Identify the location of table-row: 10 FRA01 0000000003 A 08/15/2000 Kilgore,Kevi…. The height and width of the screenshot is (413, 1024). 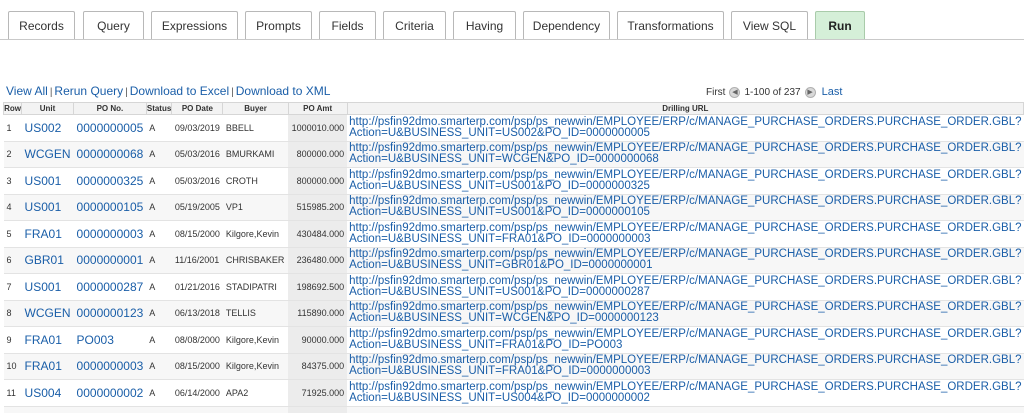
(513, 366).